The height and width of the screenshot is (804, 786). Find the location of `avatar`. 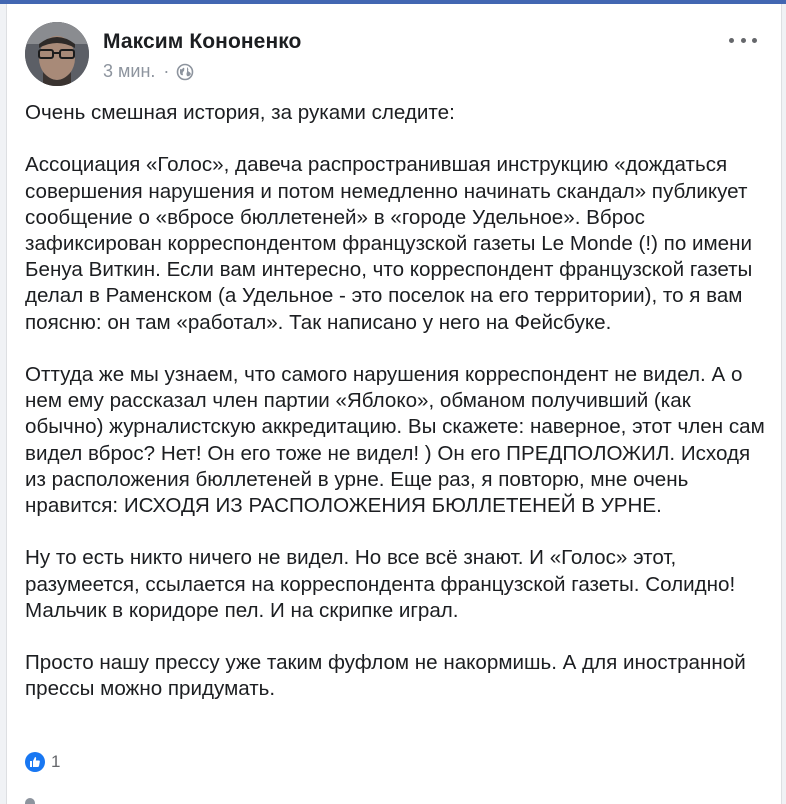

avatar is located at coordinates (57, 54).